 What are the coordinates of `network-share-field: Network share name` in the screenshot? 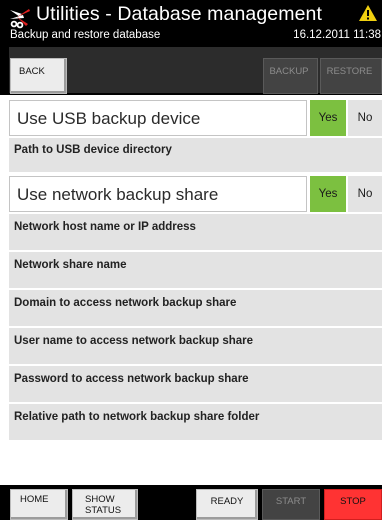 It's located at (195, 270).